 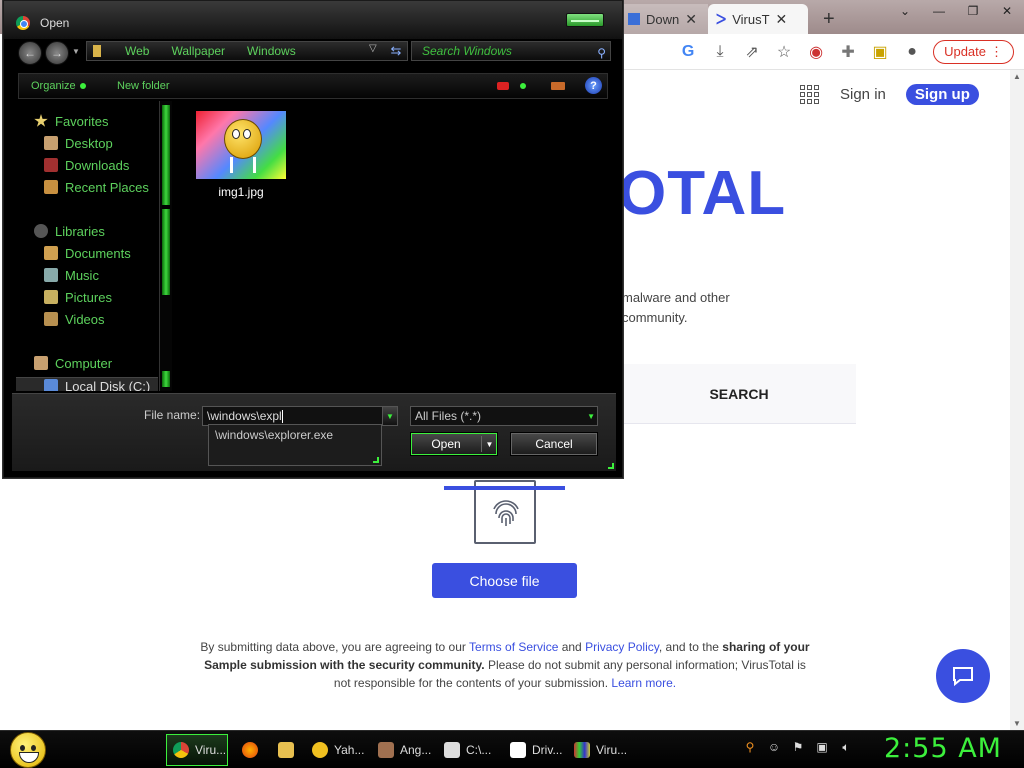 I want to click on terms-of-service-link: Terms of Service, so click(x=513, y=647).